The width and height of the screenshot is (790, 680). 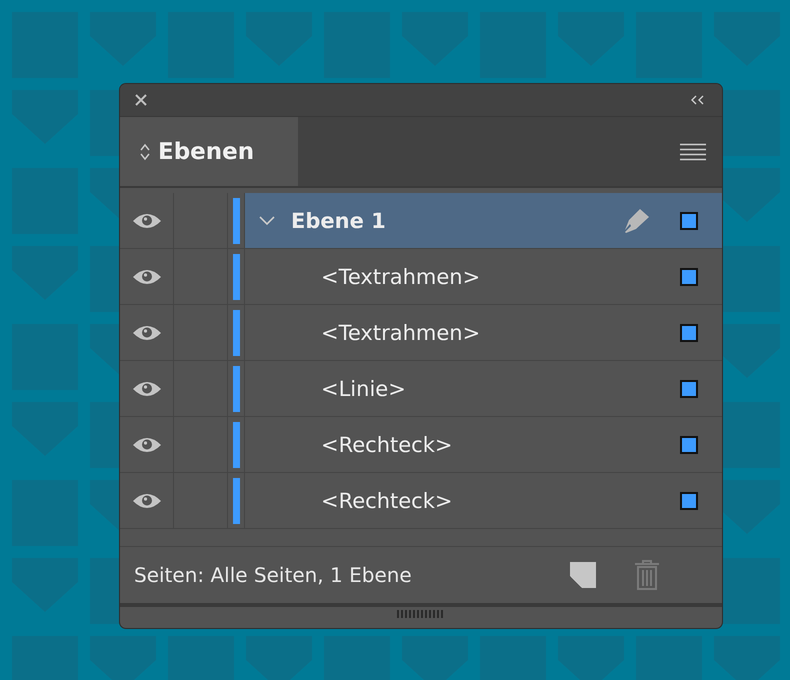 What do you see at coordinates (363, 388) in the screenshot?
I see `object-name: <Linie>` at bounding box center [363, 388].